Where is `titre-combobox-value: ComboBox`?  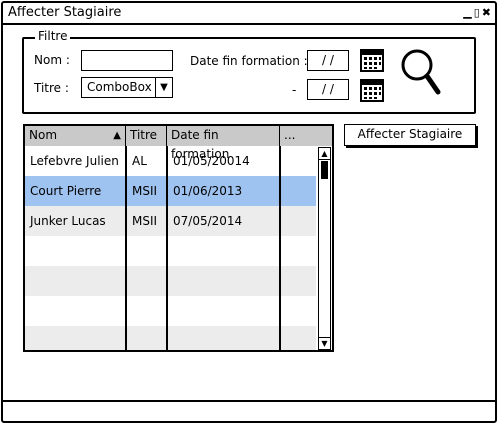
titre-combobox-value: ComboBox is located at coordinates (119, 87).